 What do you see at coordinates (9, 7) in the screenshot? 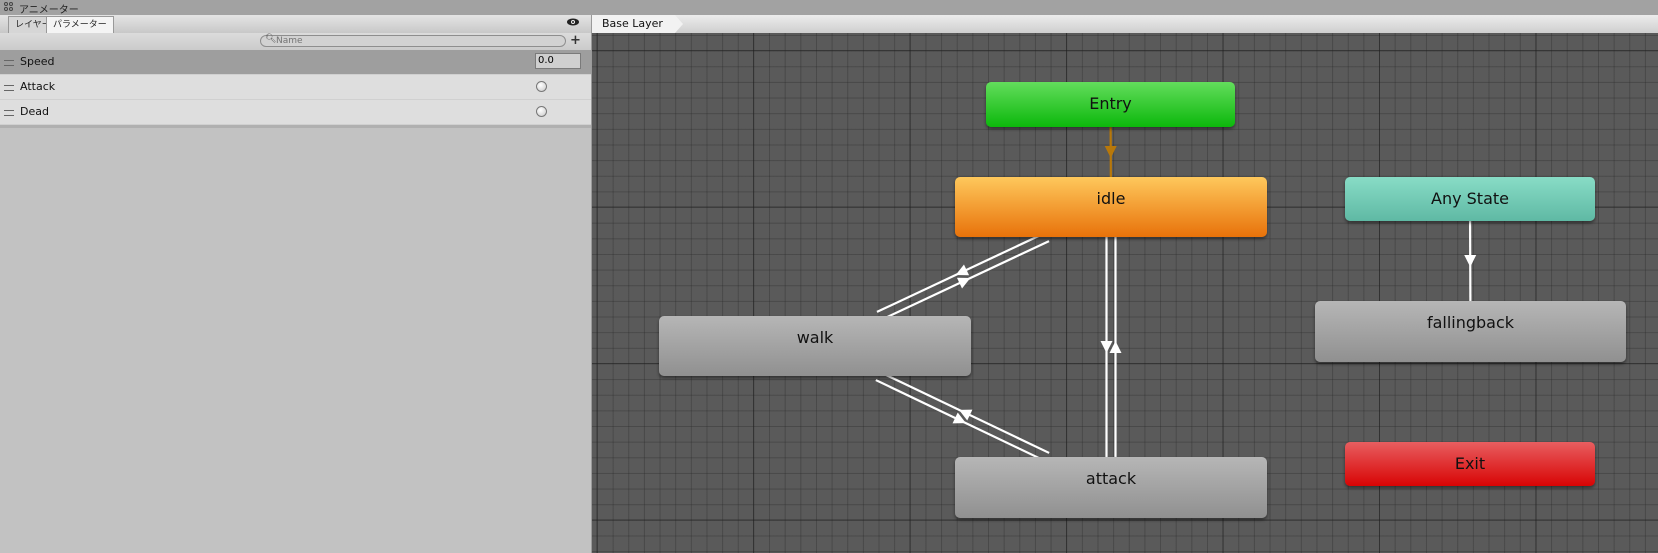
I see `animator-icon` at bounding box center [9, 7].